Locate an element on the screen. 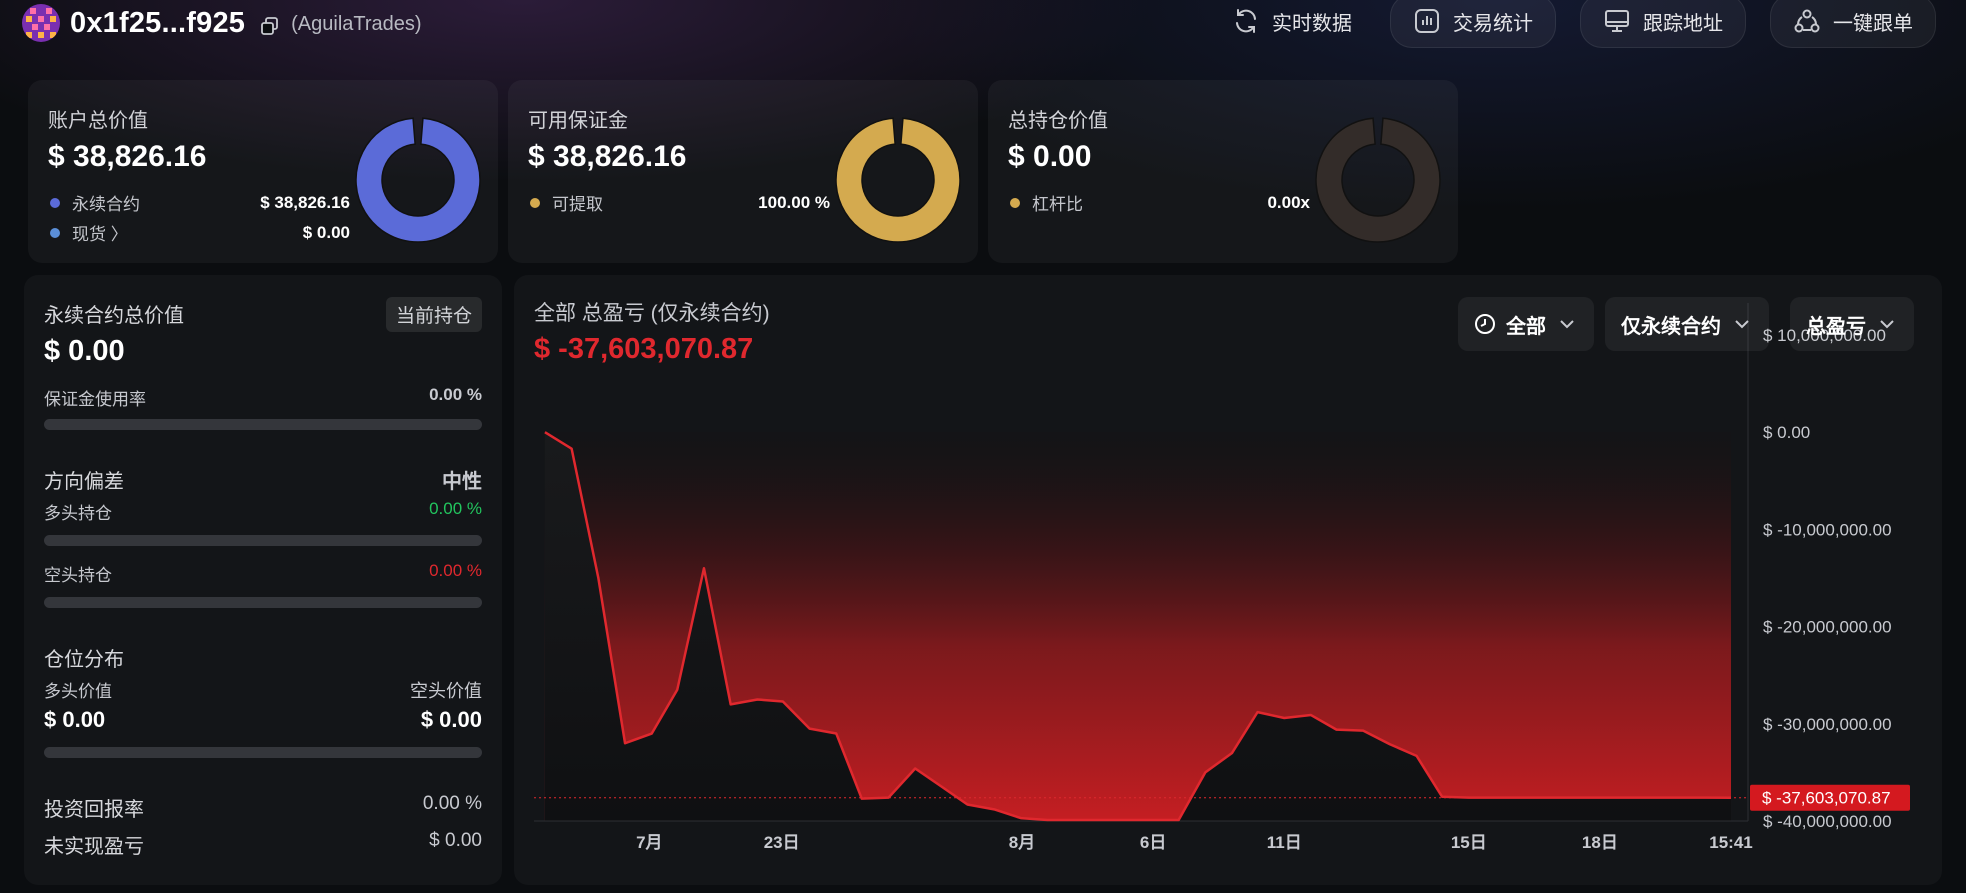 Image resolution: width=1966 pixels, height=893 pixels. direction-bias-label: 方向偏差 is located at coordinates (84, 482).